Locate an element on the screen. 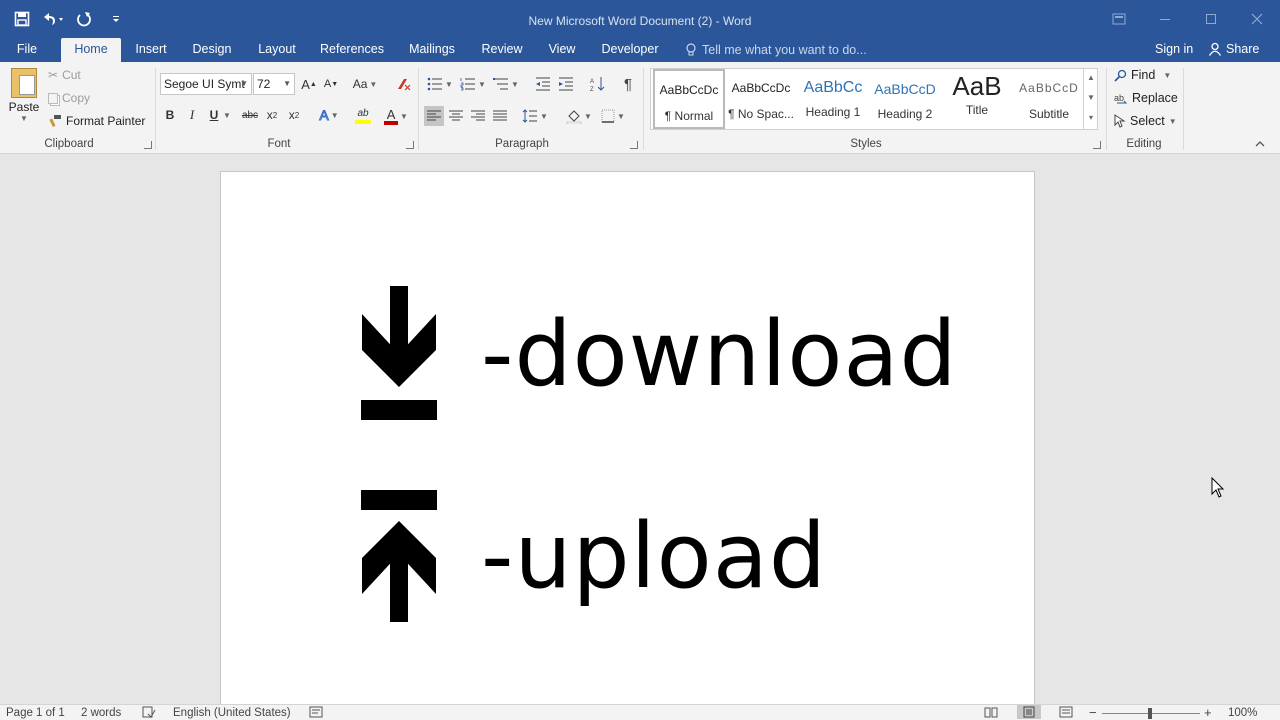  font-color-icon: A is located at coordinates (391, 116).